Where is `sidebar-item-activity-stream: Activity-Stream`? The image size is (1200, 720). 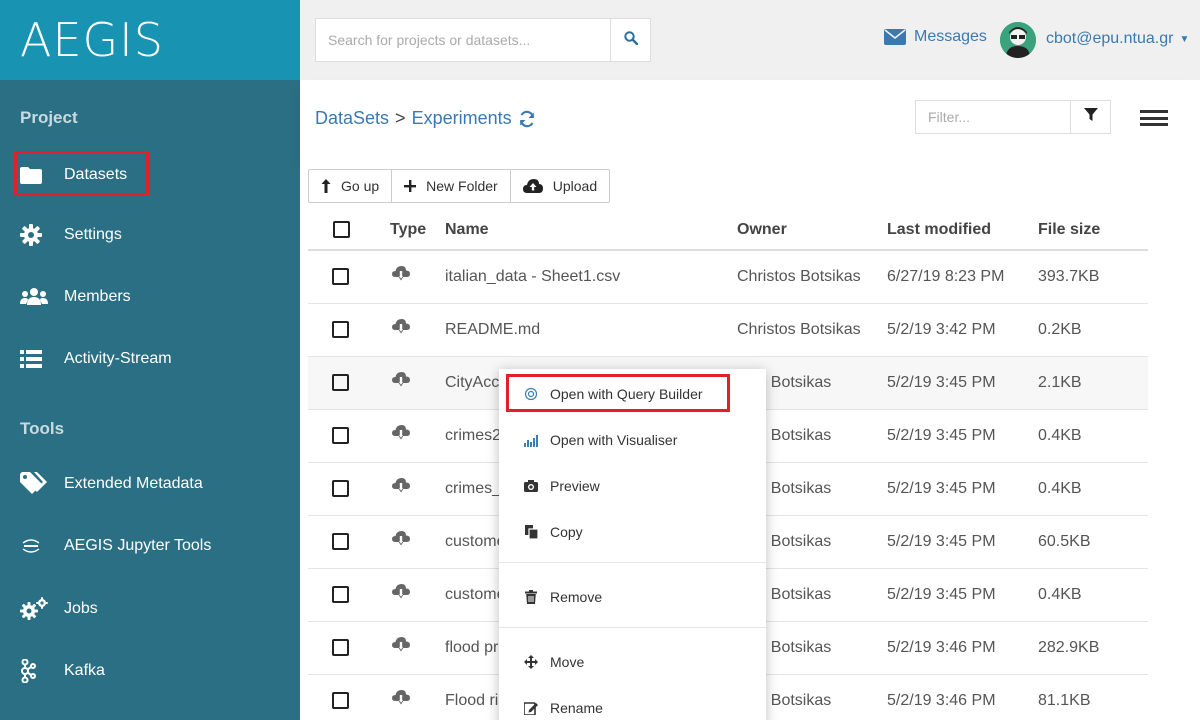 sidebar-item-activity-stream: Activity-Stream is located at coordinates (96, 359).